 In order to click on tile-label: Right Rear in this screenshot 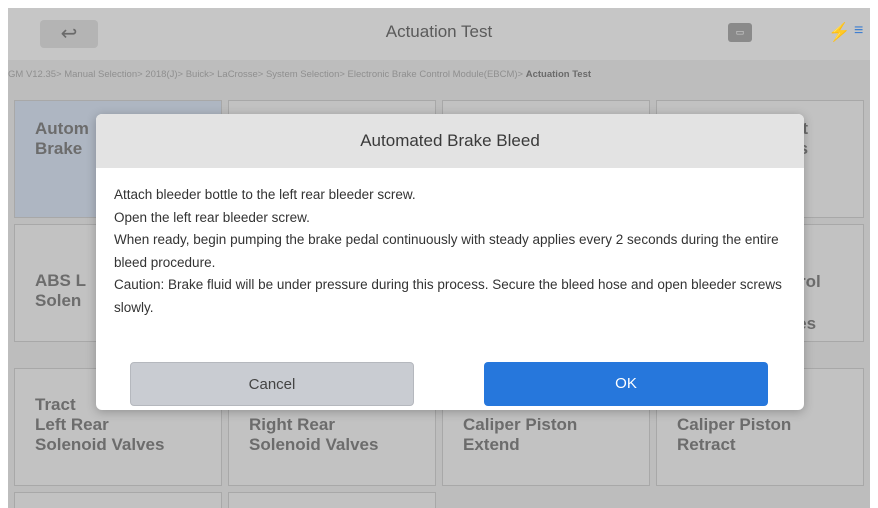, I will do `click(292, 424)`.